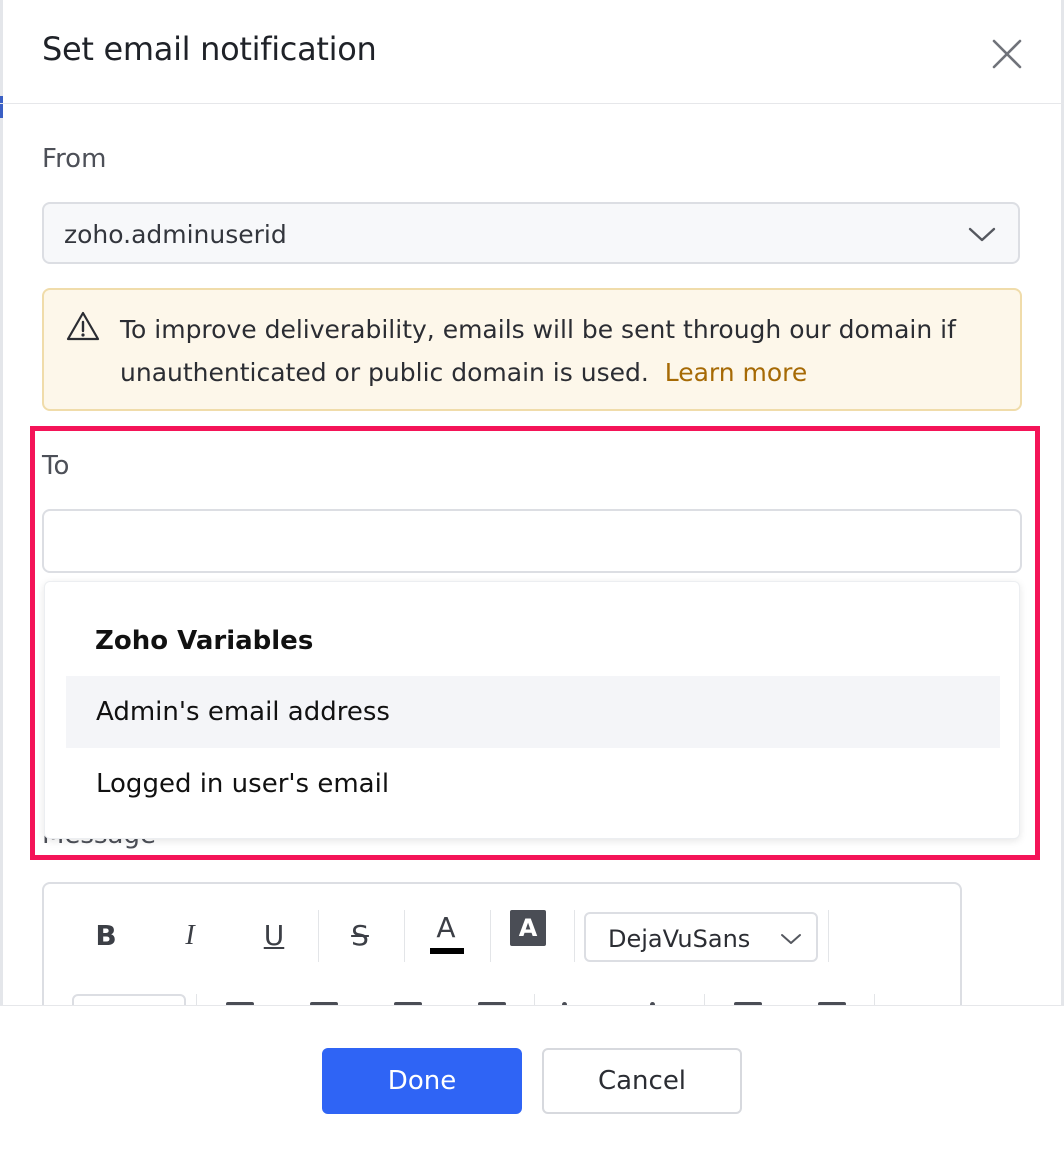 This screenshot has width=1064, height=1155. Describe the element at coordinates (360, 936) in the screenshot. I see `strikethrough-button: S` at that location.